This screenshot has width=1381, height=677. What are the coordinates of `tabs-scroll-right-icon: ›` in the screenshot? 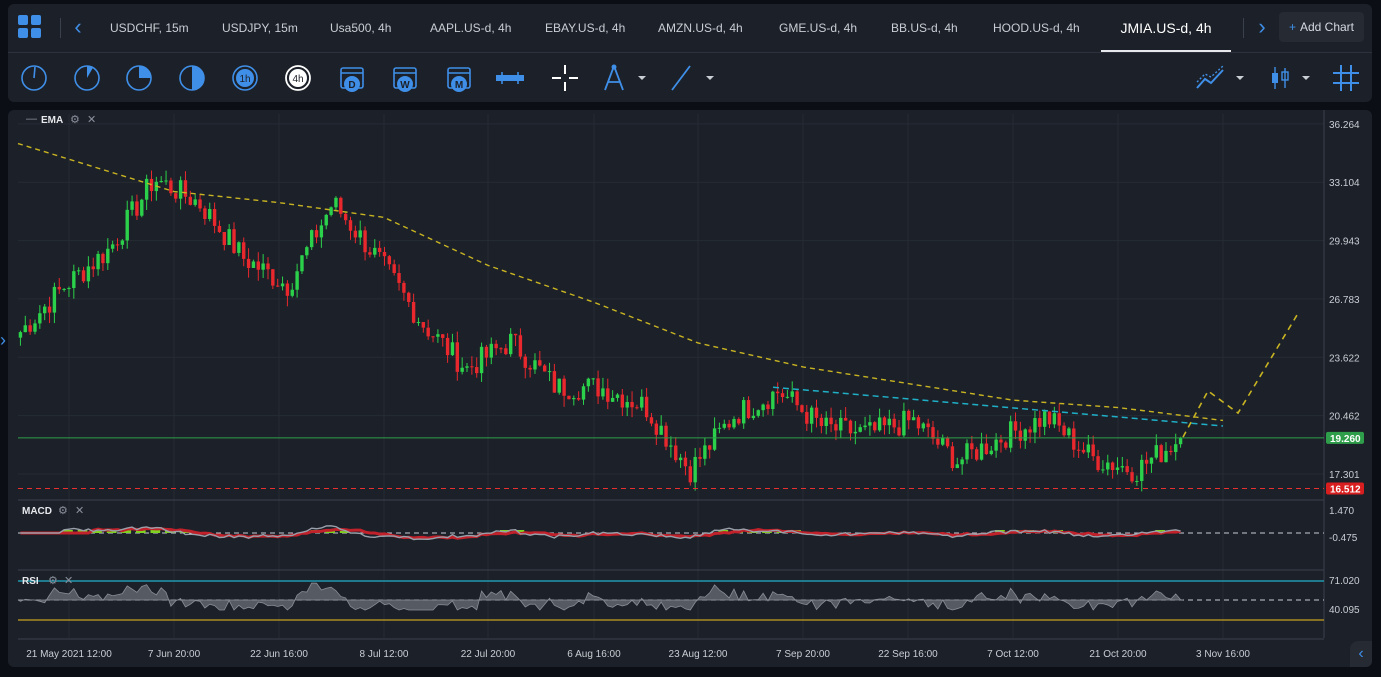 It's located at (1262, 28).